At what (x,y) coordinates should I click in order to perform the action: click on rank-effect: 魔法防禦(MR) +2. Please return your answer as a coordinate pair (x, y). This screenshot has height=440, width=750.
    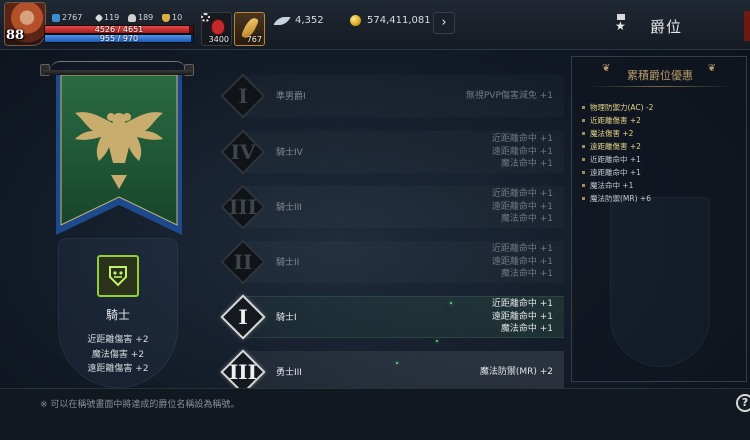
    Looking at the image, I should click on (516, 371).